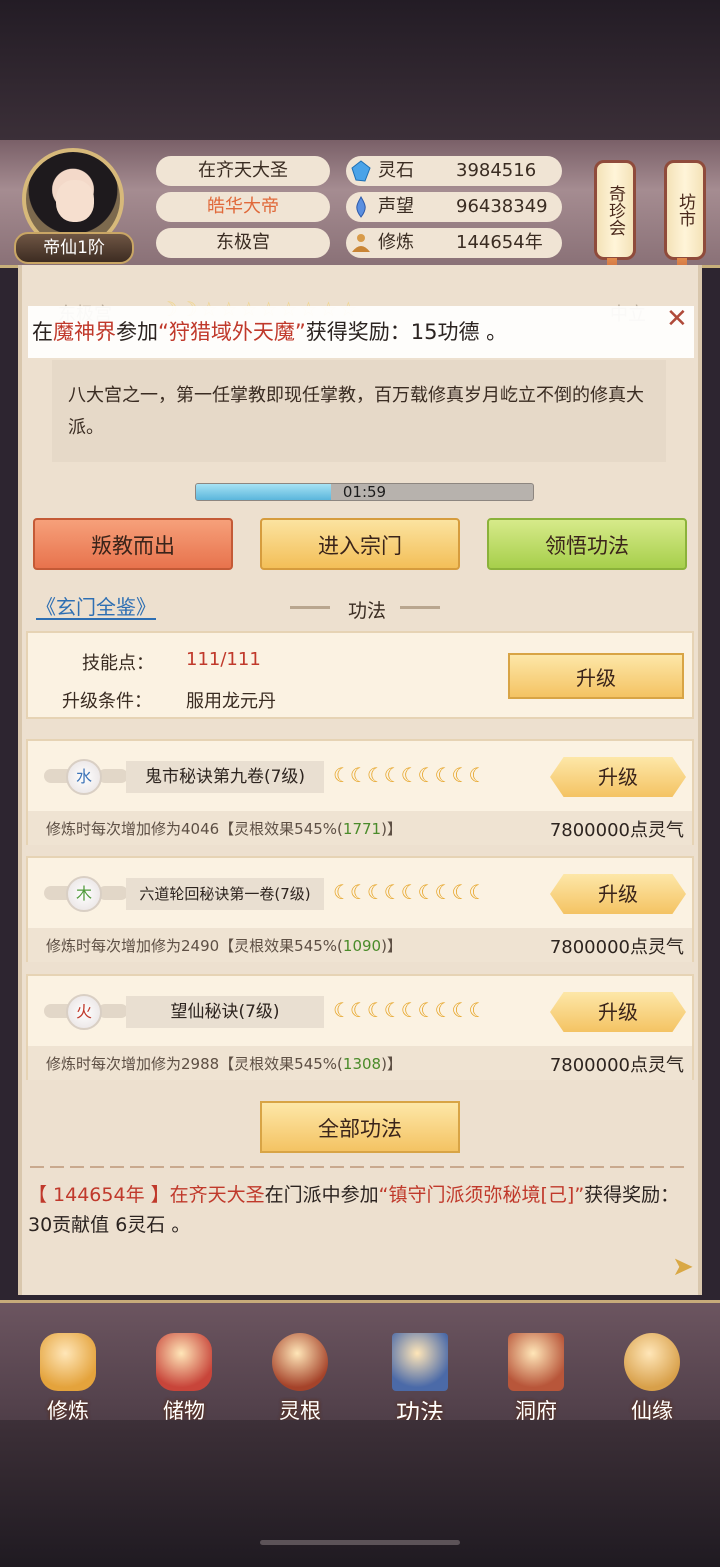  What do you see at coordinates (68, 1362) in the screenshot?
I see `cultivate-icon` at bounding box center [68, 1362].